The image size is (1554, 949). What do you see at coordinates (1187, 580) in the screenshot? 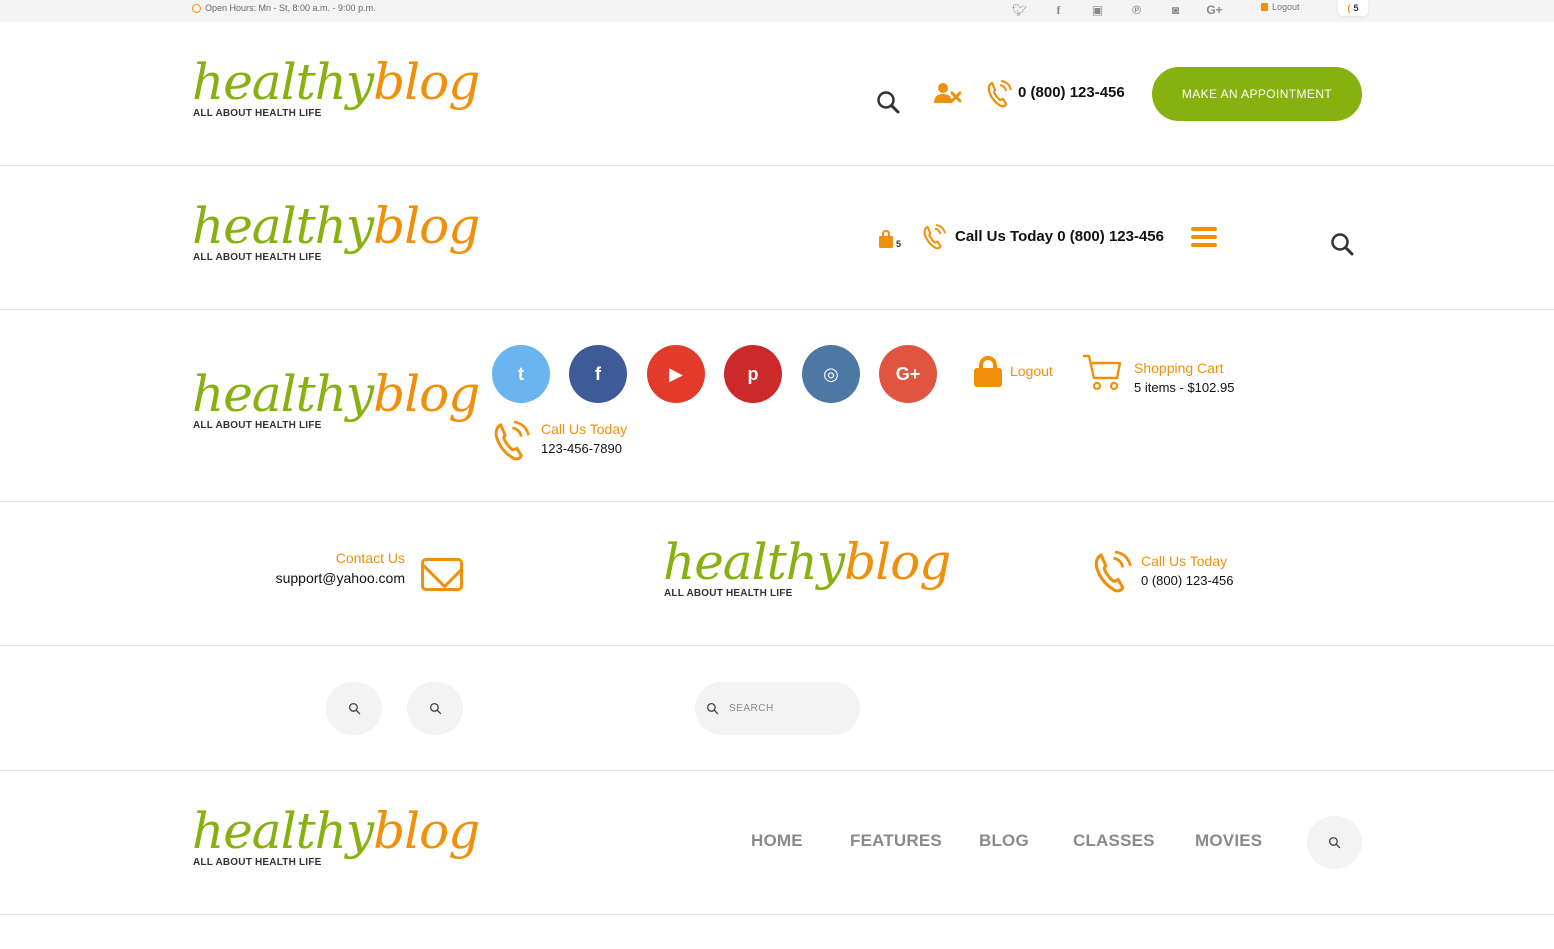
I see `call-us-number: 0 (800) 123-456` at bounding box center [1187, 580].